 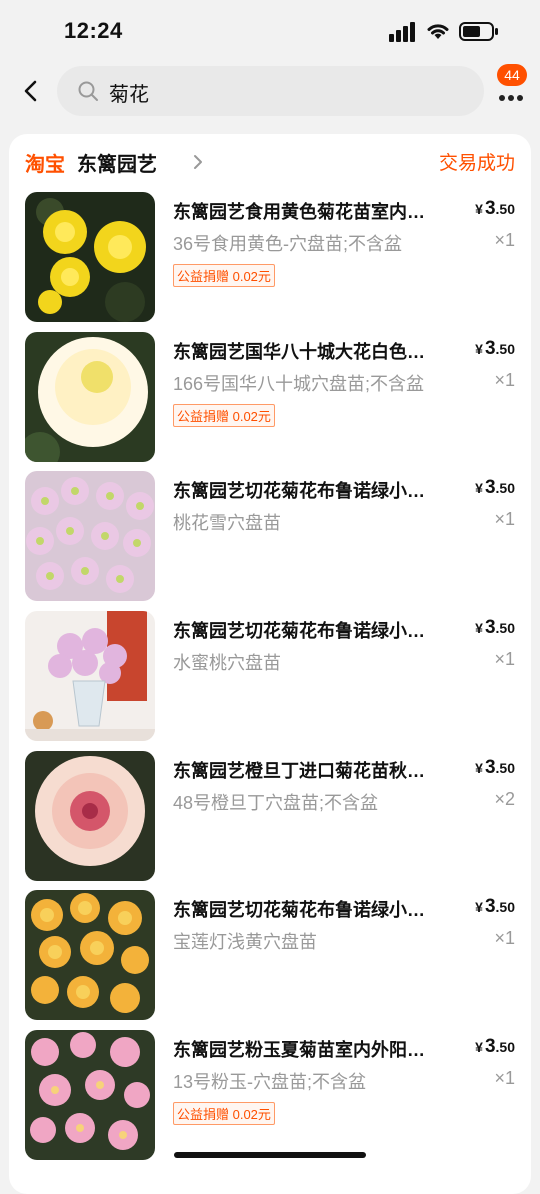 I want to click on more-menu-button: 44, so click(x=515, y=86).